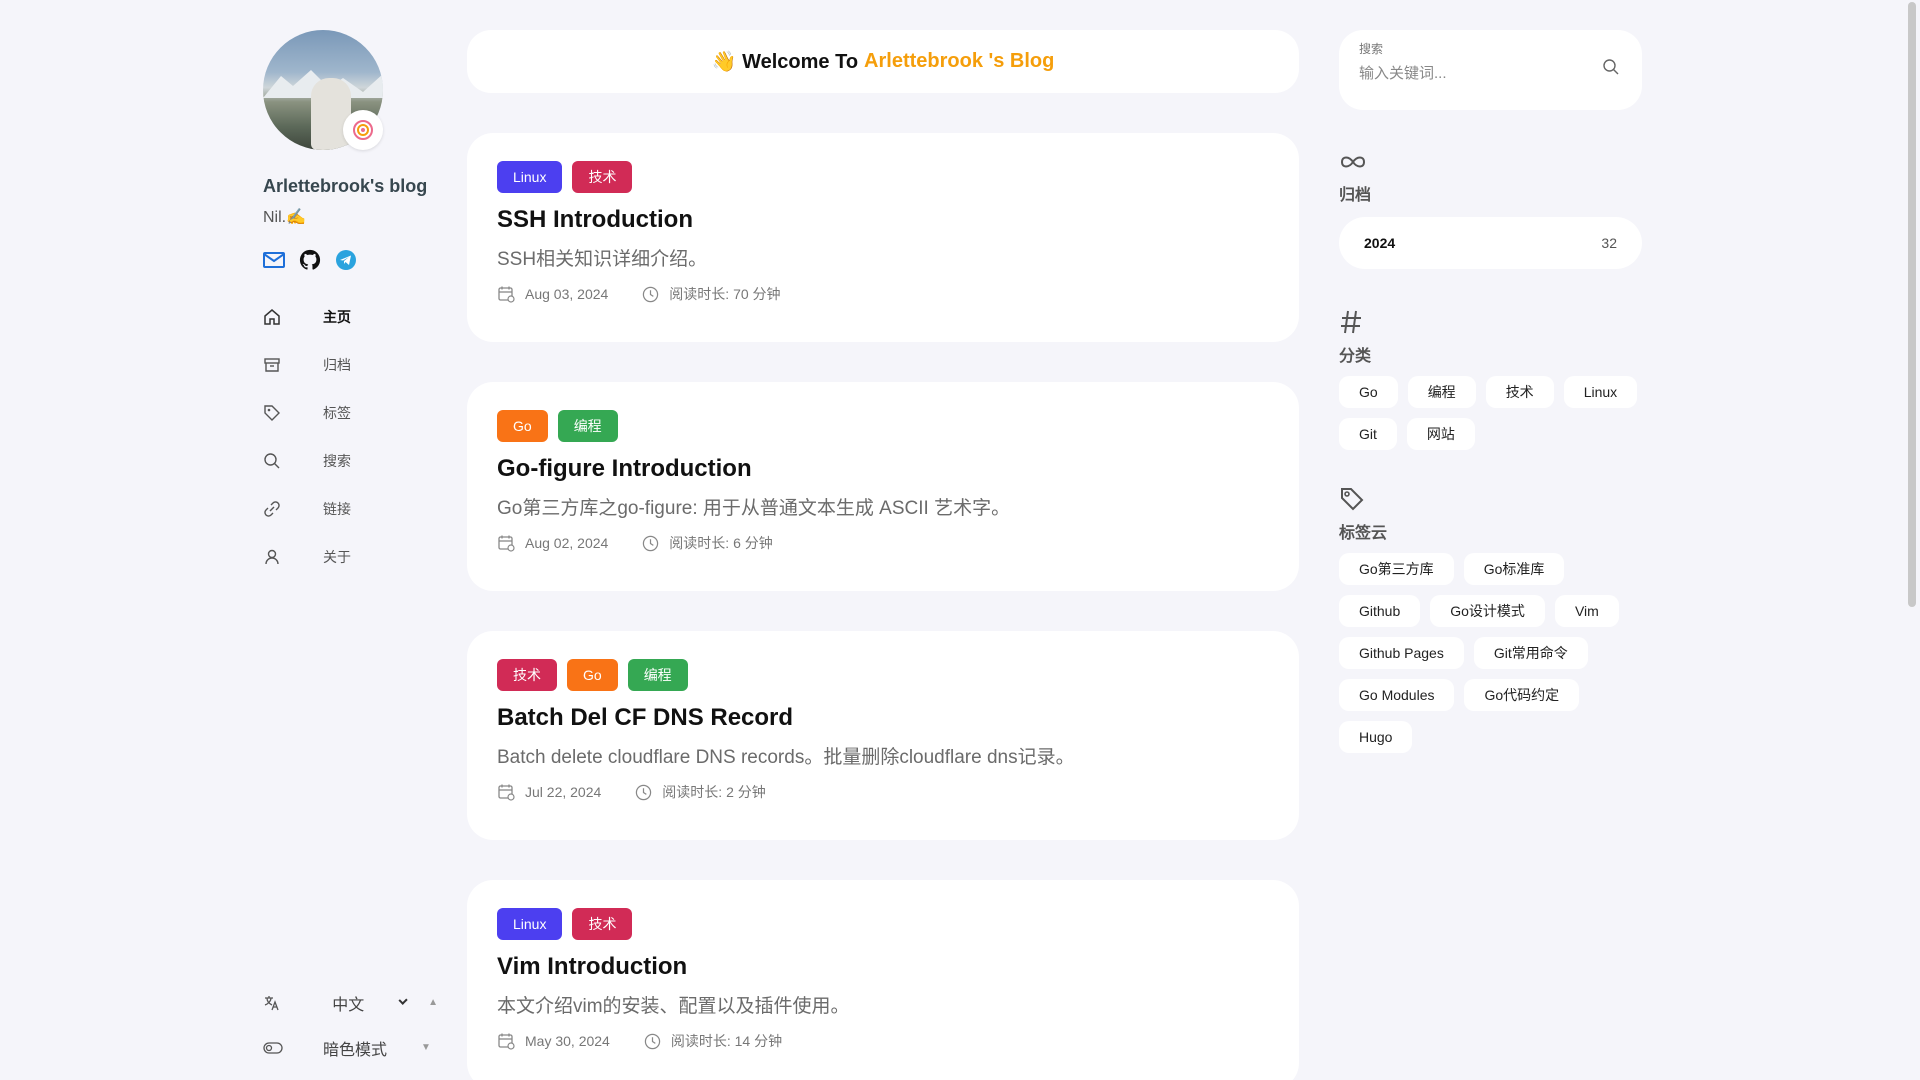 This screenshot has height=1080, width=1920. Describe the element at coordinates (293, 509) in the screenshot. I see `link-icon` at that location.